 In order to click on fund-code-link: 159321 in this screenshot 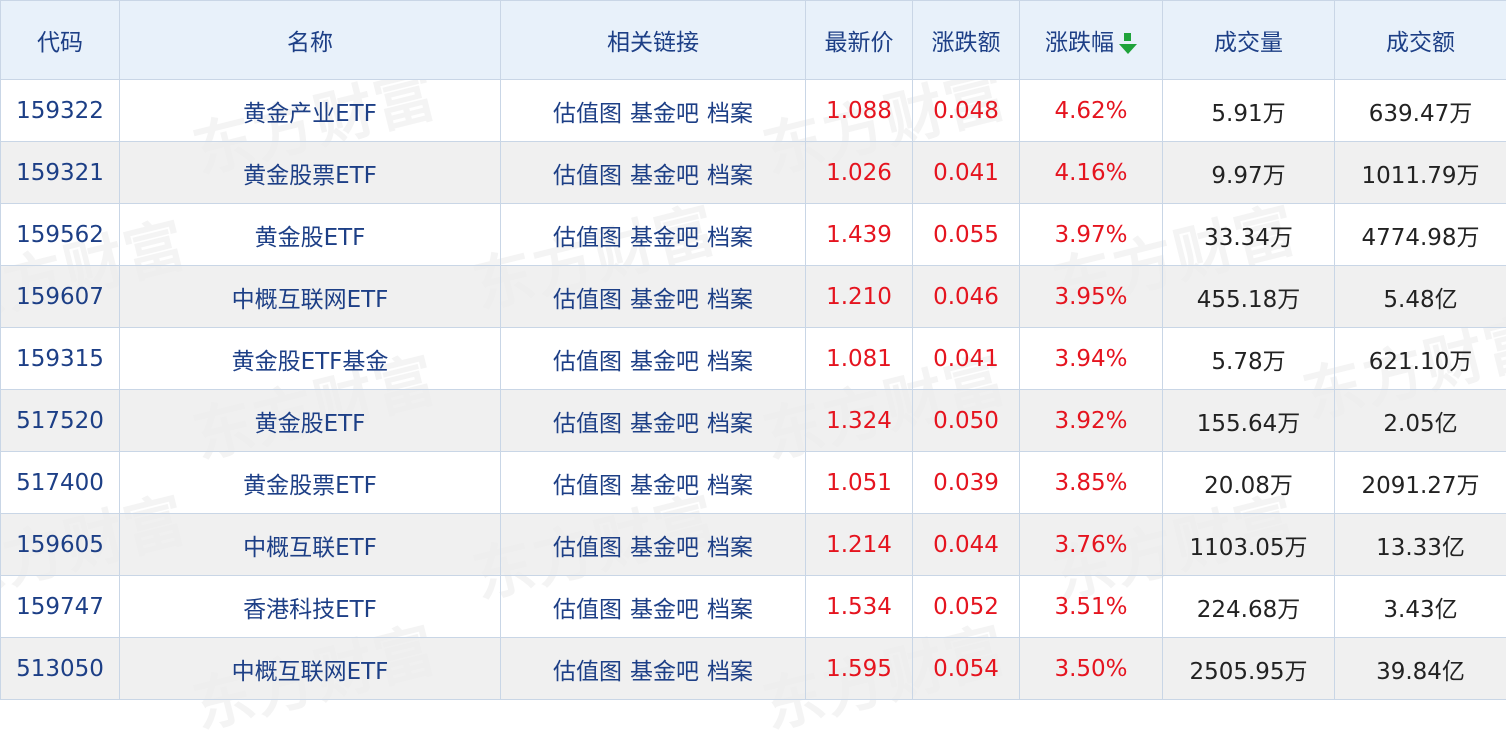, I will do `click(60, 173)`.